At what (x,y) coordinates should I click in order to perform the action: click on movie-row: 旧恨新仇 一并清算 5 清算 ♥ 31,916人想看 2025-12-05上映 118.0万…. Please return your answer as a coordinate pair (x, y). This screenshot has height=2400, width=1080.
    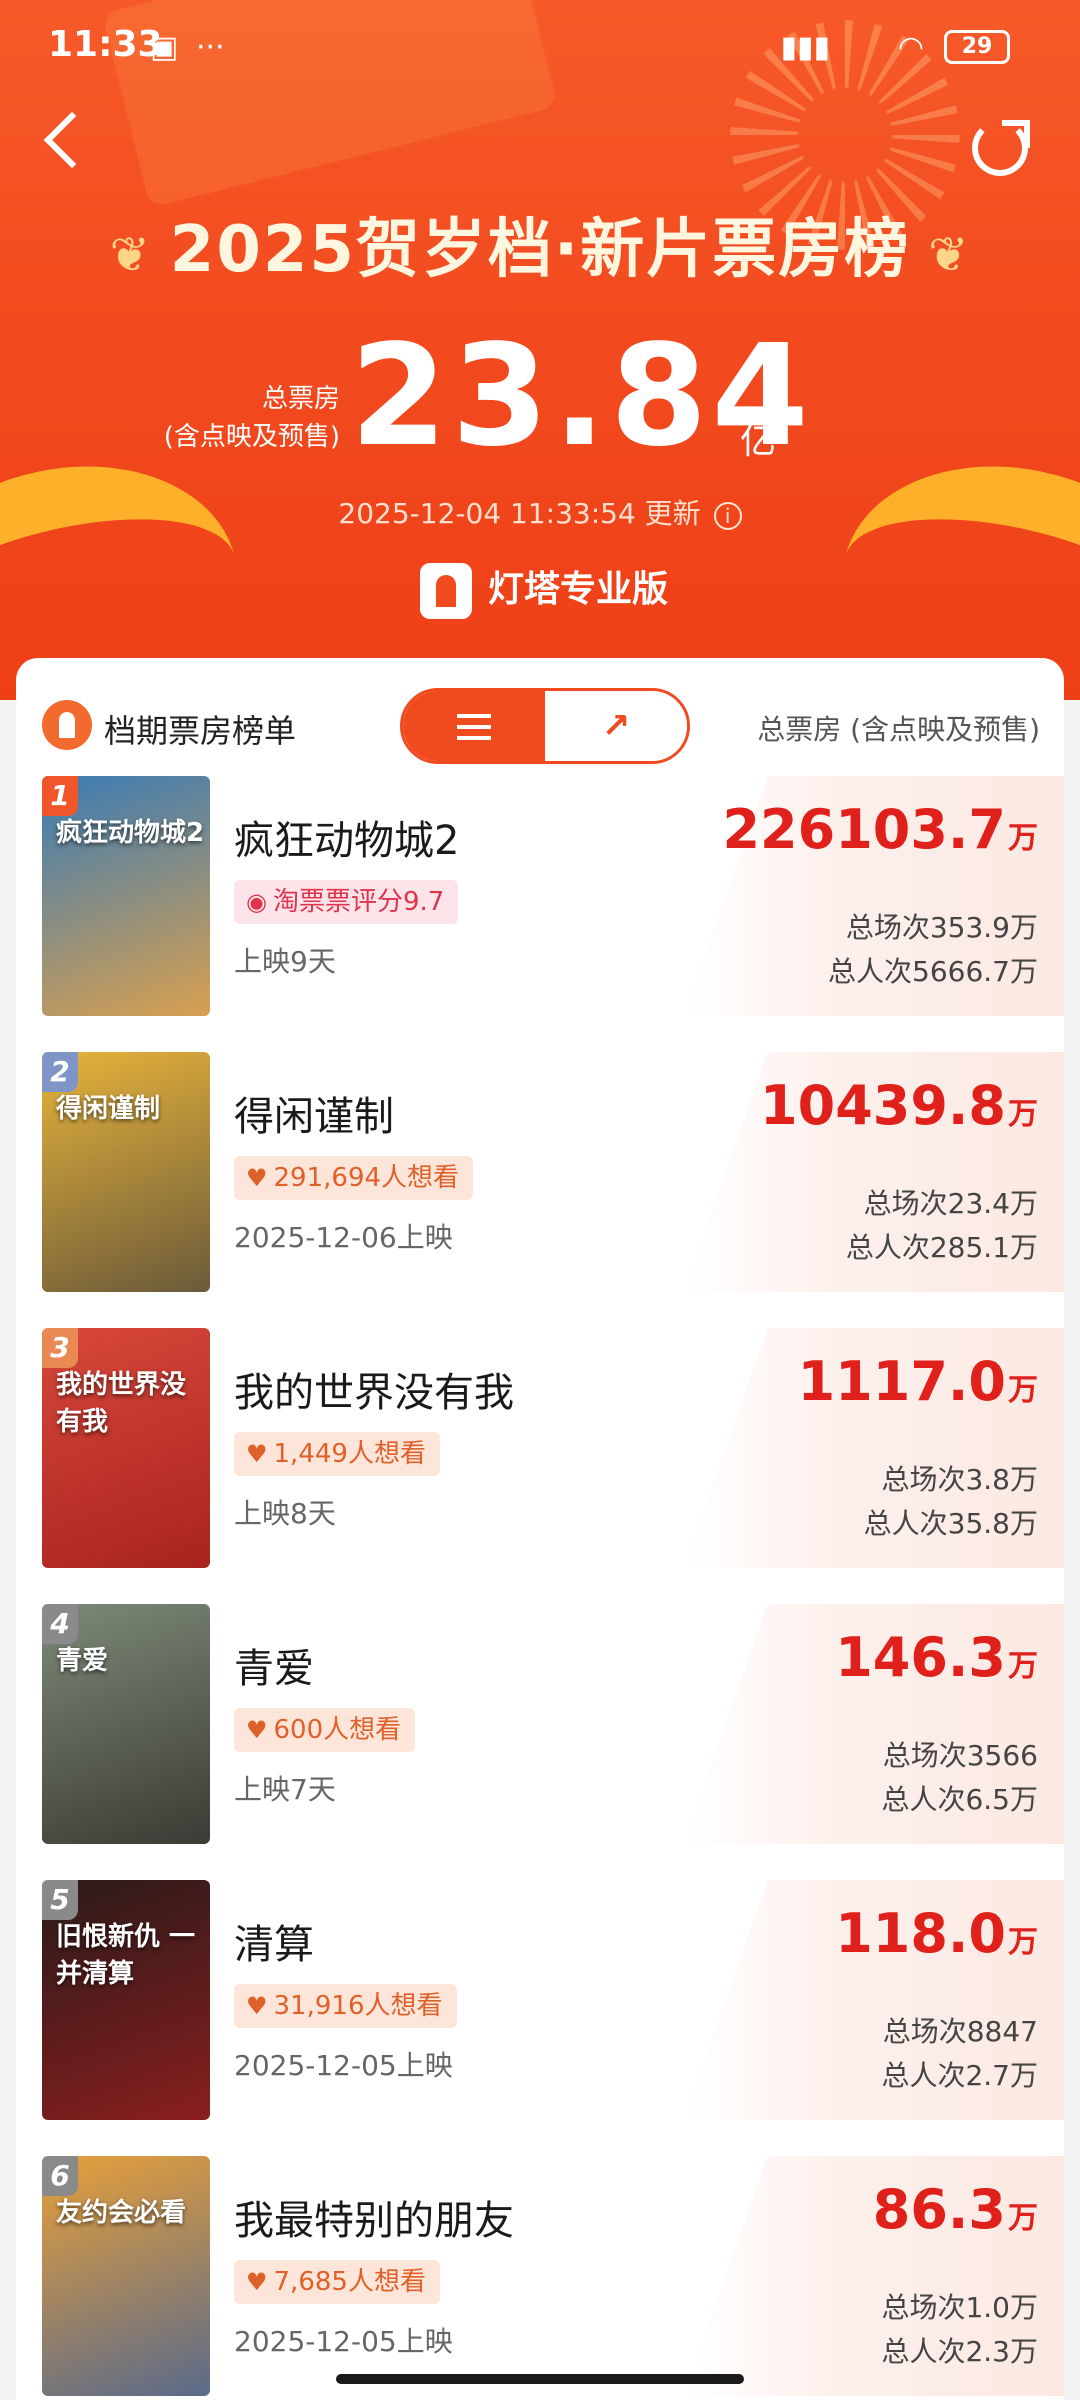
    Looking at the image, I should click on (540, 2018).